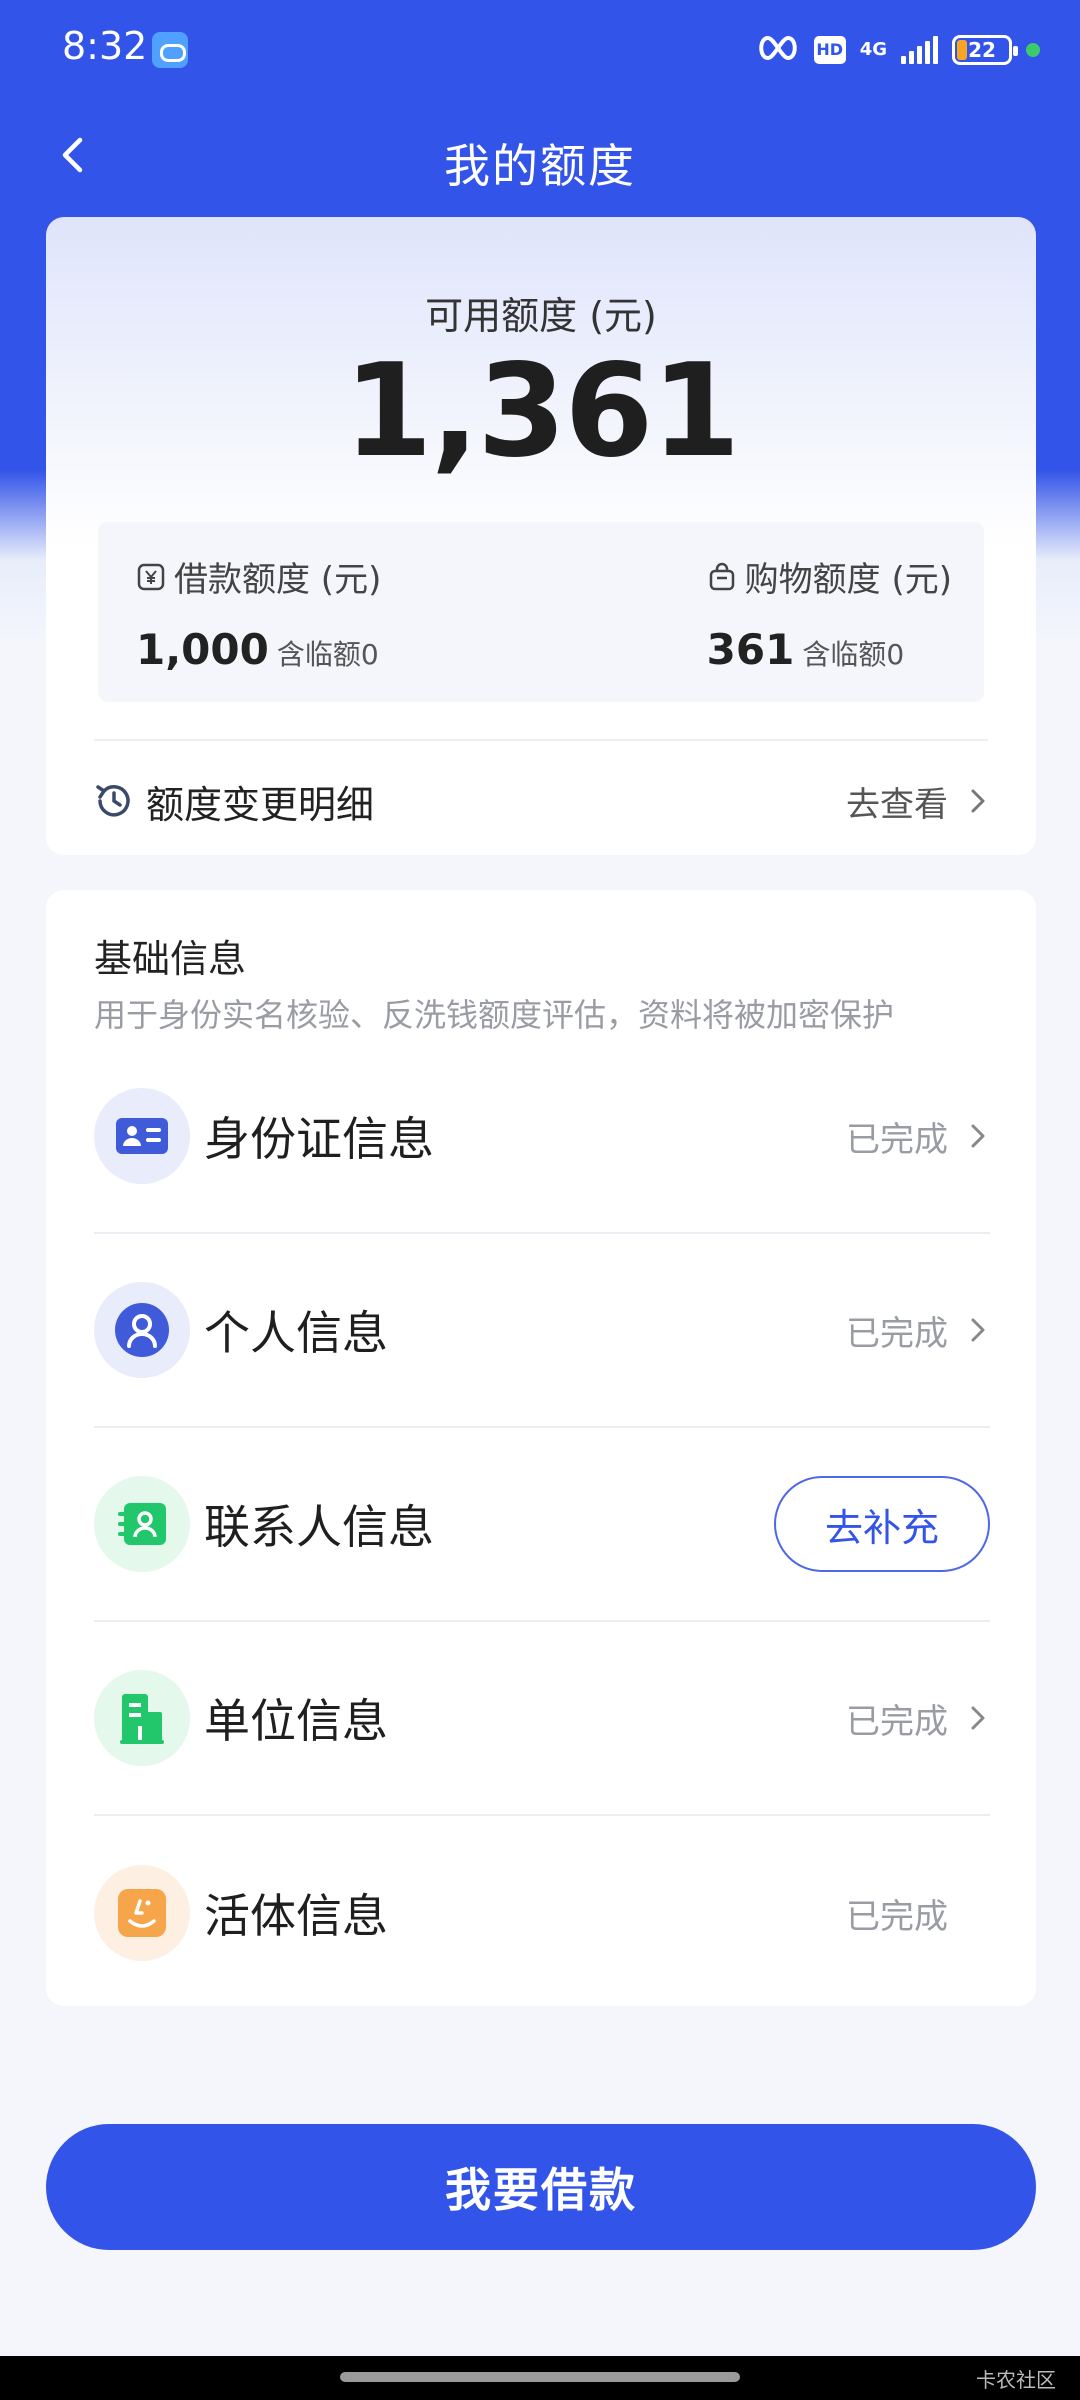  Describe the element at coordinates (778, 50) in the screenshot. I see `infinity-icon` at that location.